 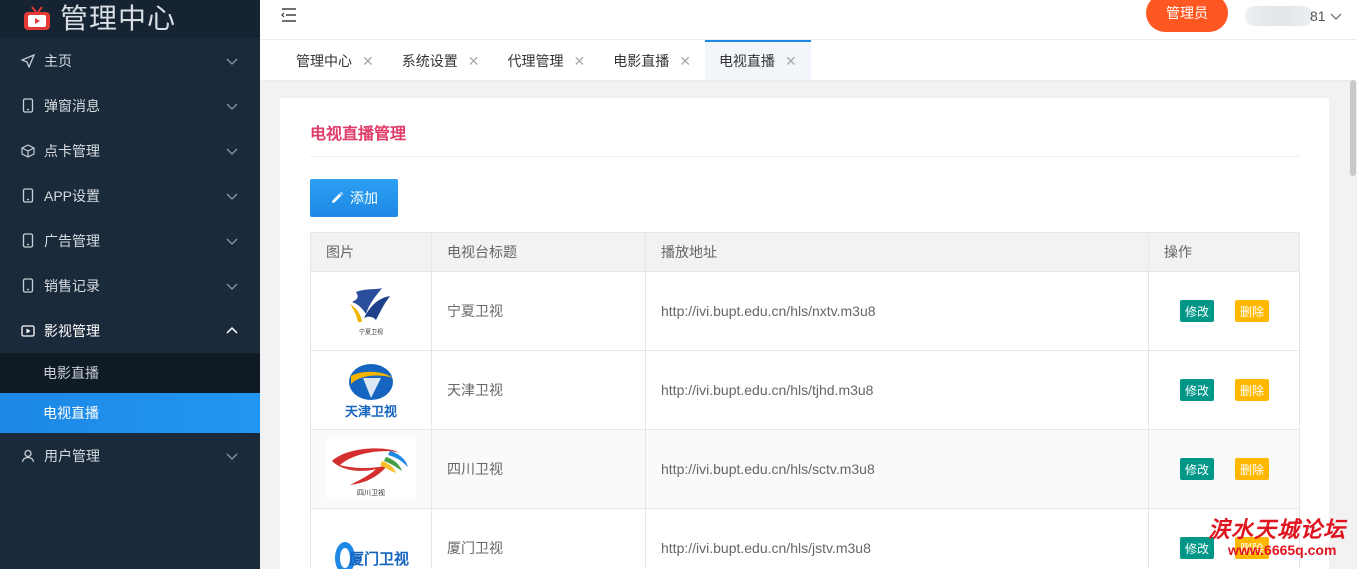 I want to click on channel-title: 宁夏卫视, so click(x=538, y=311).